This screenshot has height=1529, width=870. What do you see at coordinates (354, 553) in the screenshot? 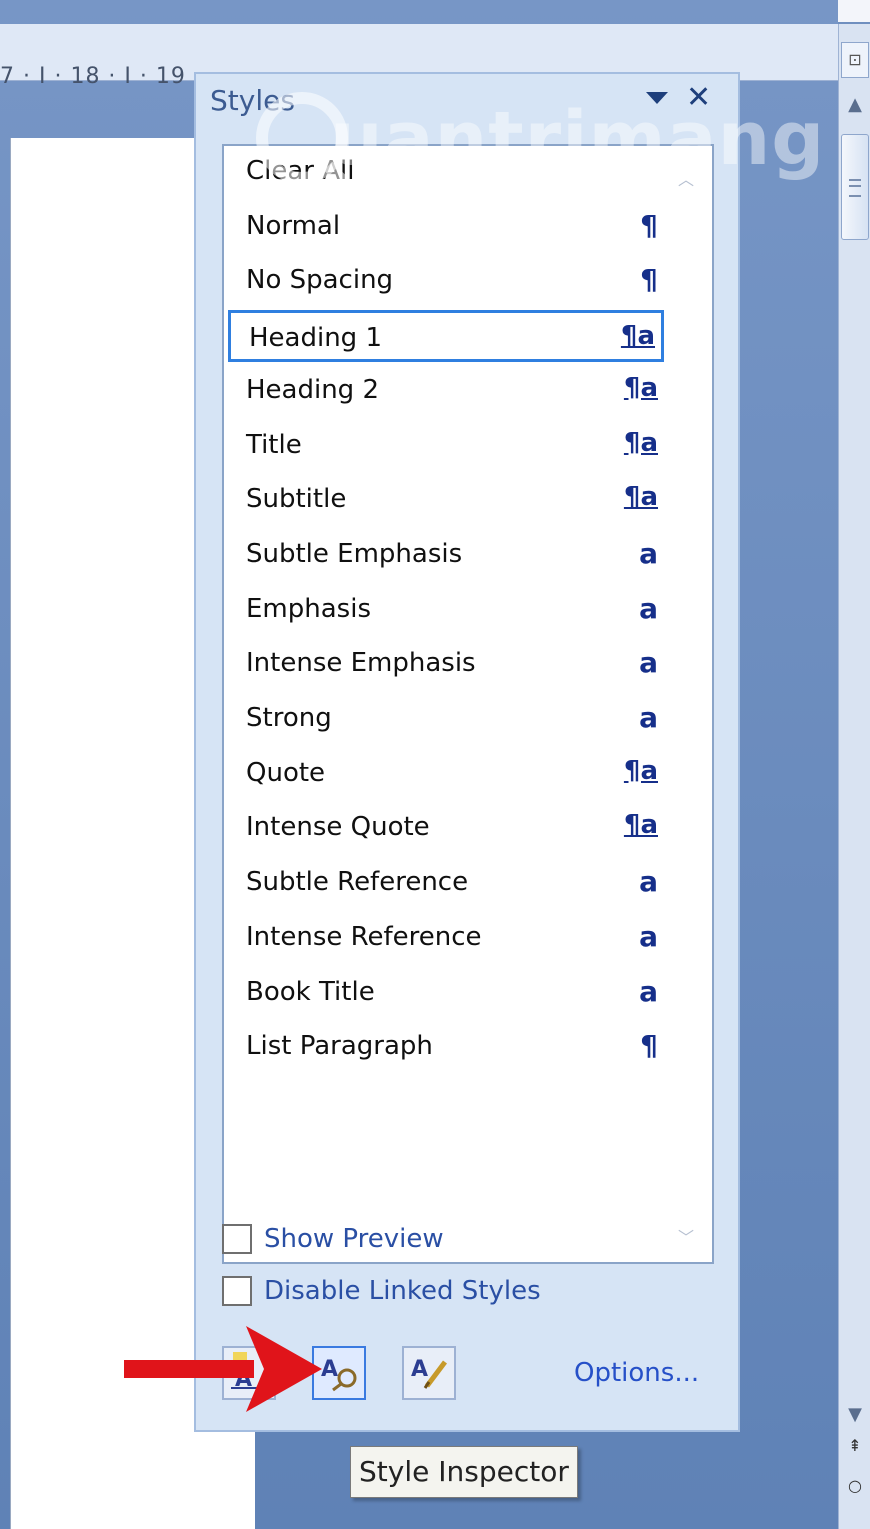
I see `style-item-name: Subtle Emphasis` at bounding box center [354, 553].